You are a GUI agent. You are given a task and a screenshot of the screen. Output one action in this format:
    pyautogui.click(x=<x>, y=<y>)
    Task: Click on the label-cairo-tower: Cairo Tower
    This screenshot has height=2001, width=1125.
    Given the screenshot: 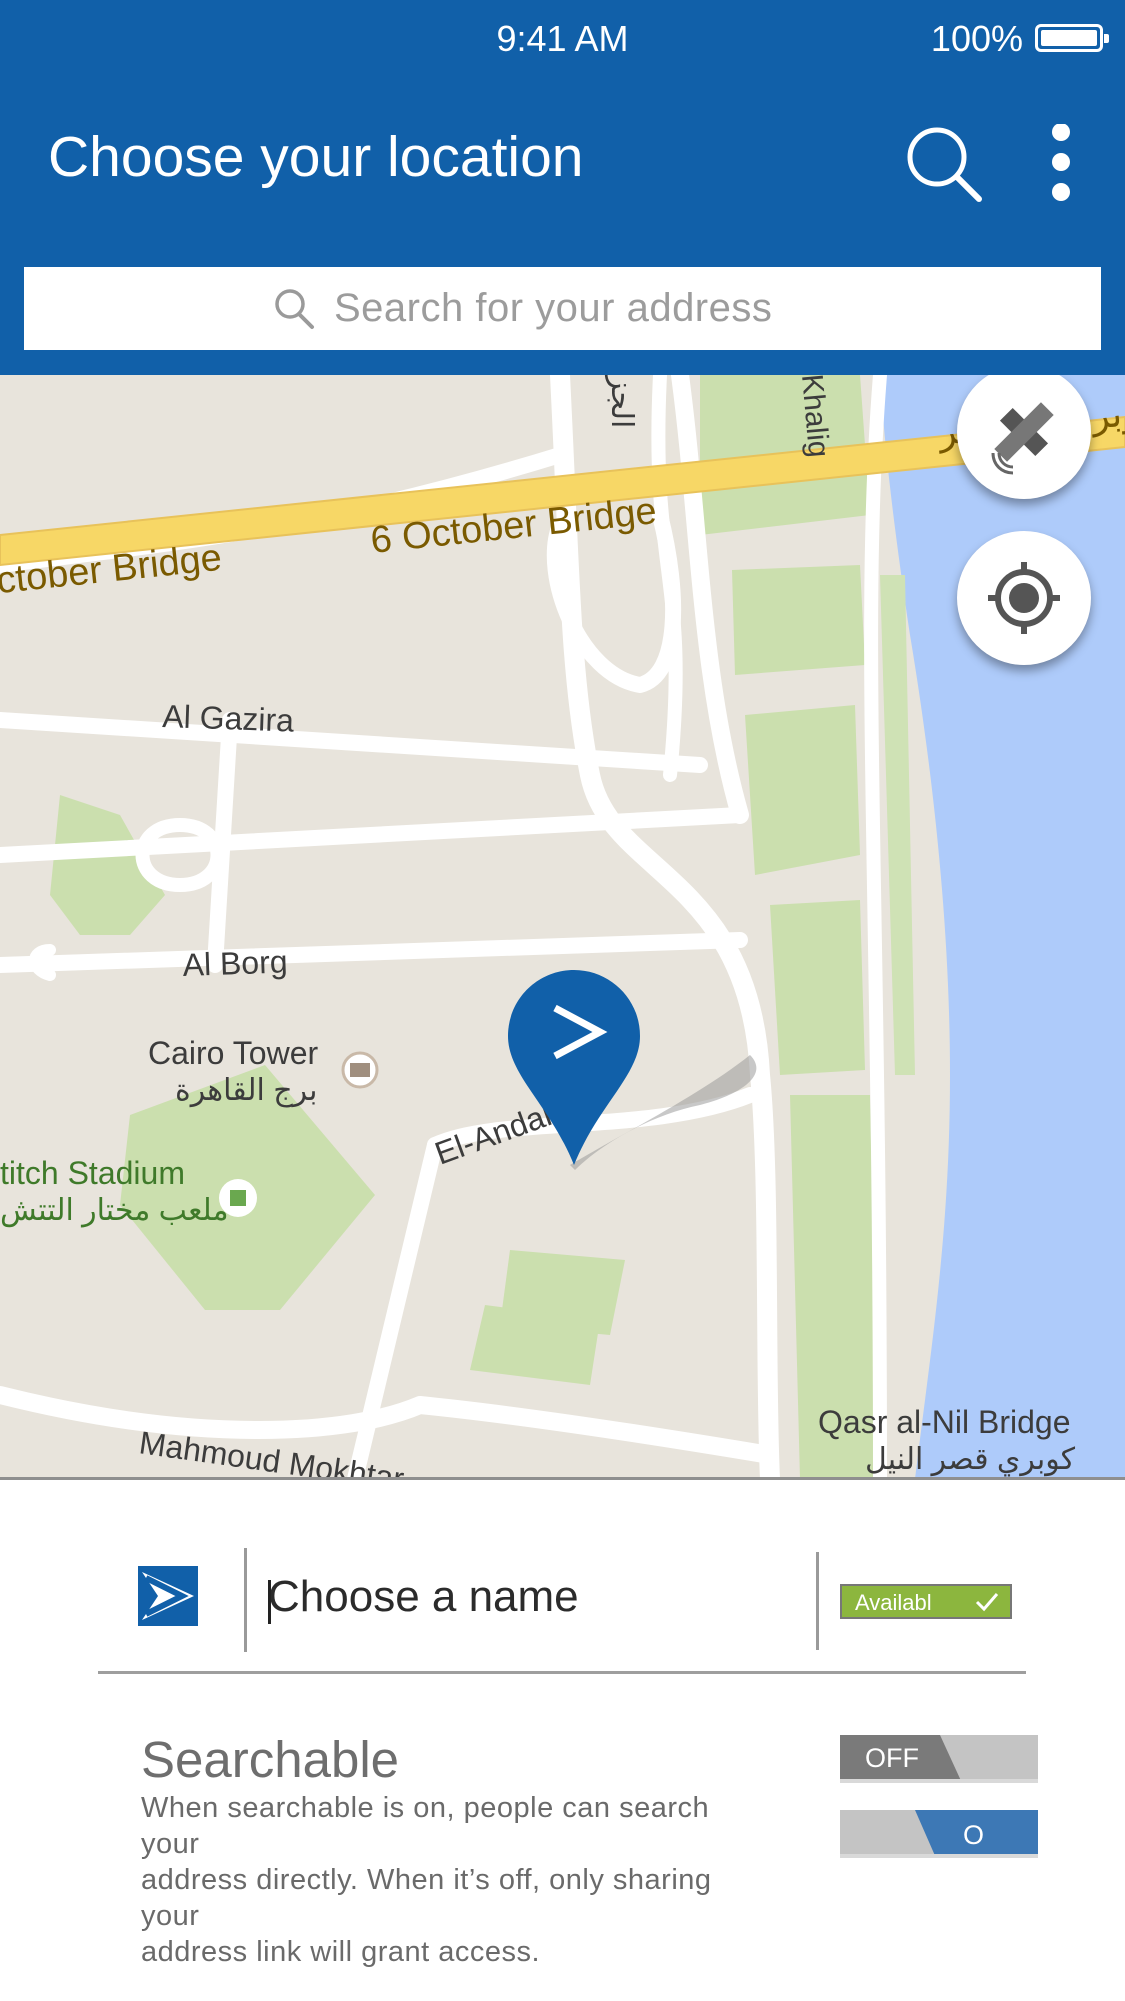 What is the action you would take?
    pyautogui.click(x=233, y=1053)
    